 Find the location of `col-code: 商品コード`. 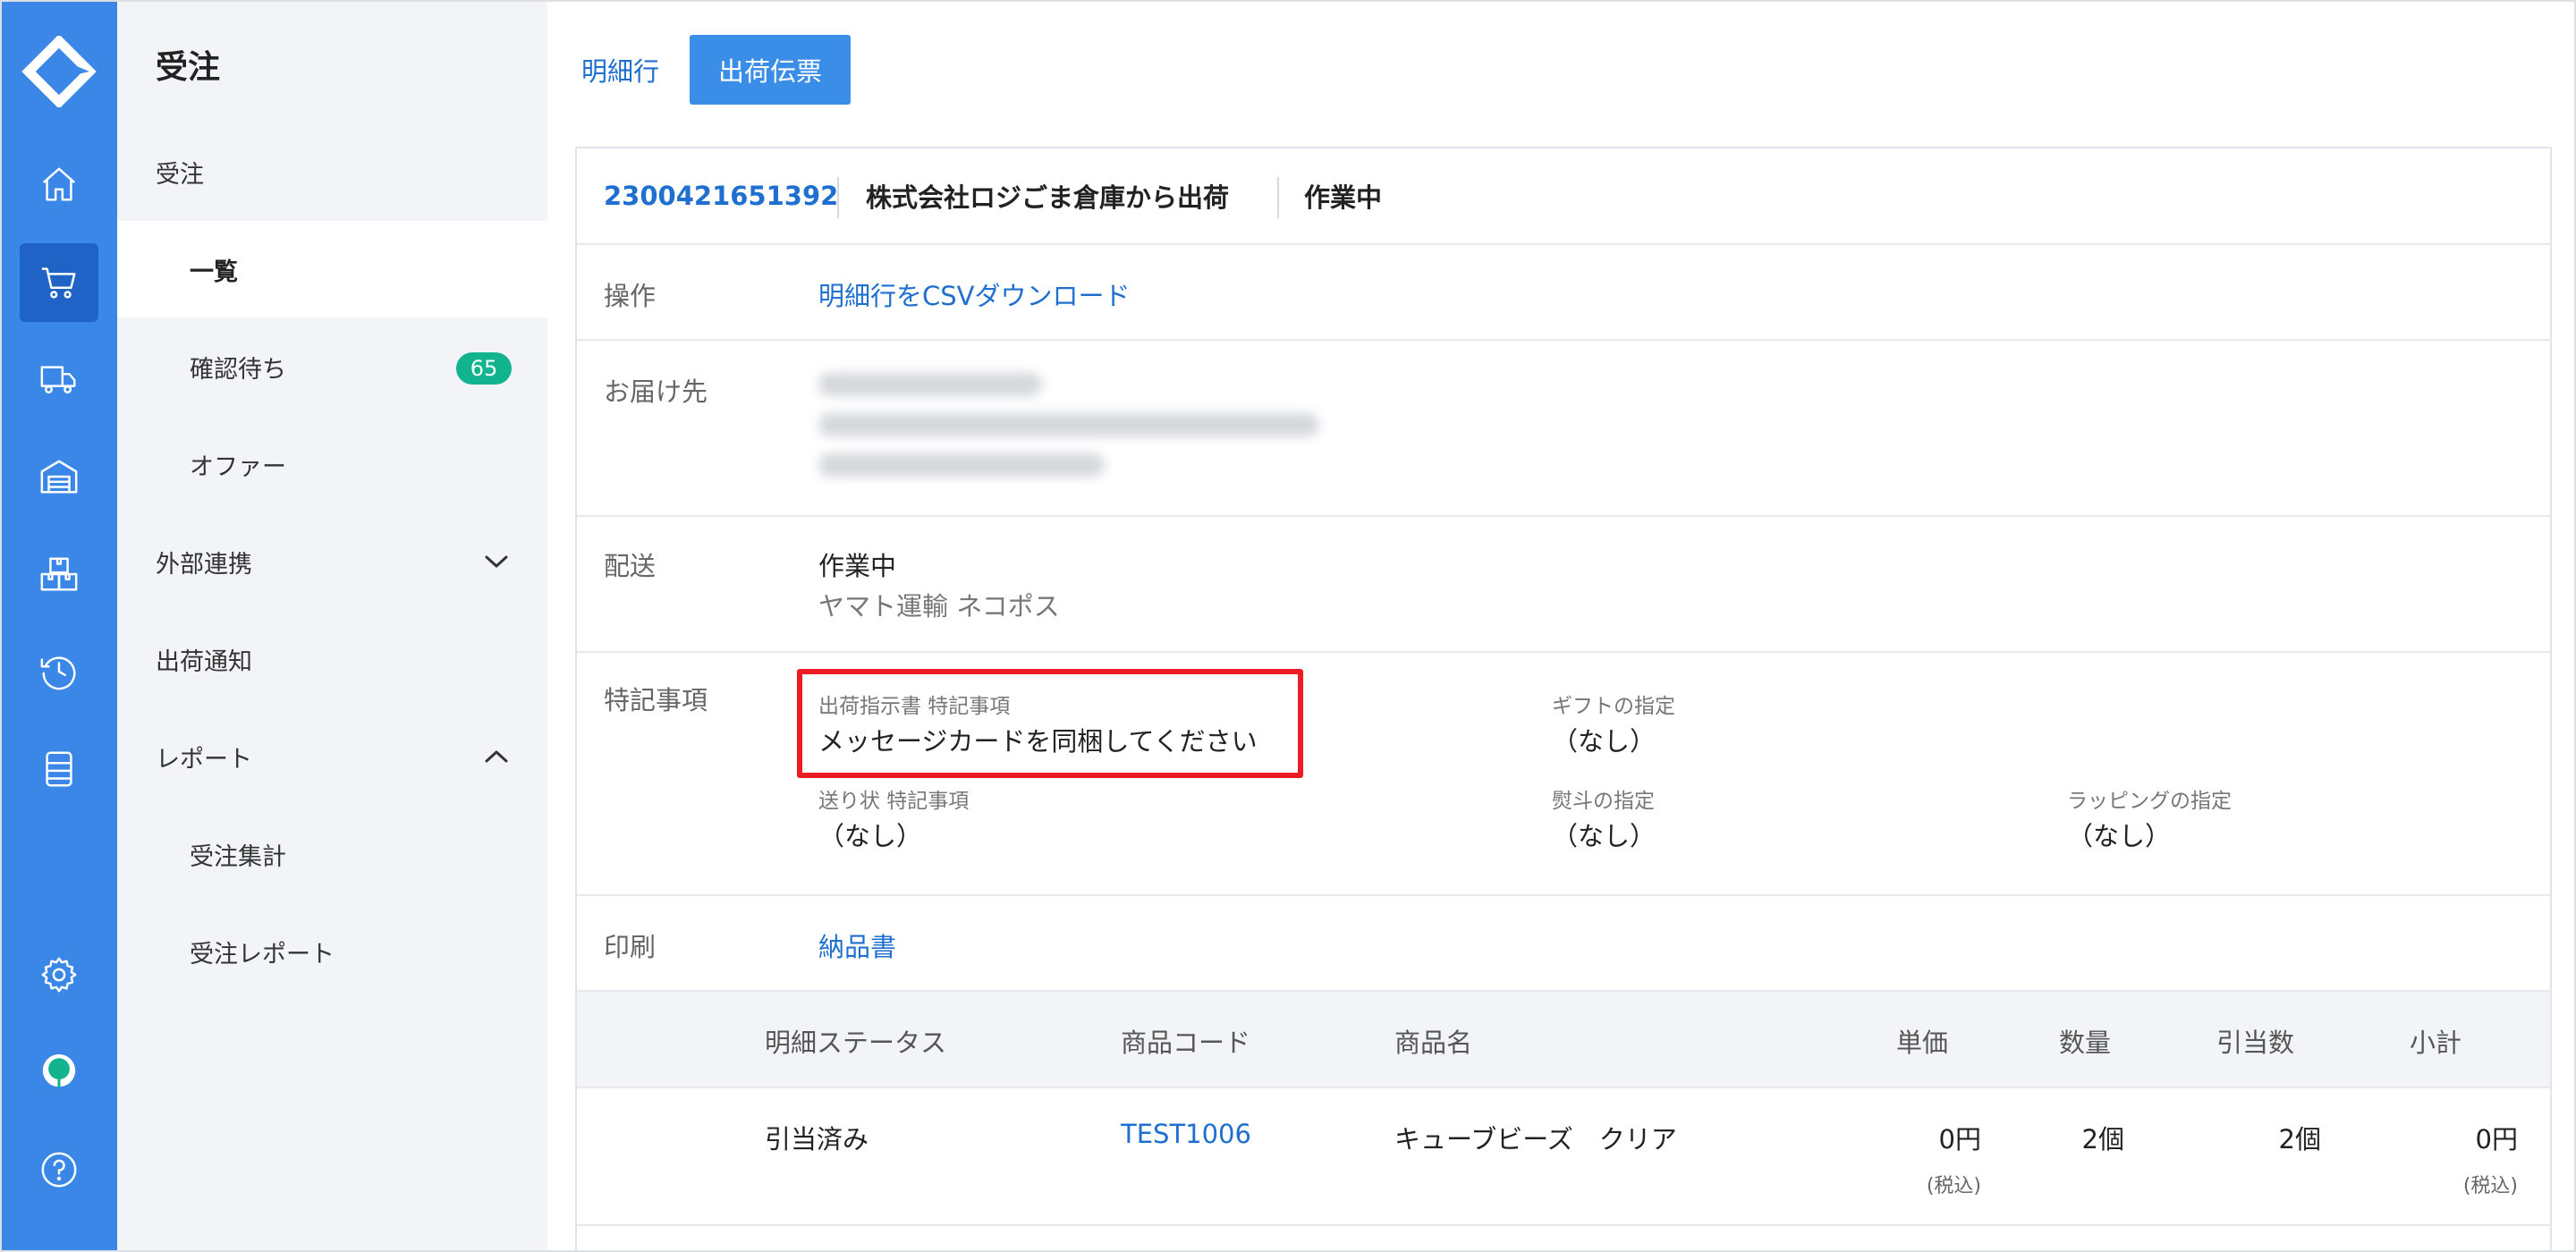

col-code: 商品コード is located at coordinates (1186, 1043).